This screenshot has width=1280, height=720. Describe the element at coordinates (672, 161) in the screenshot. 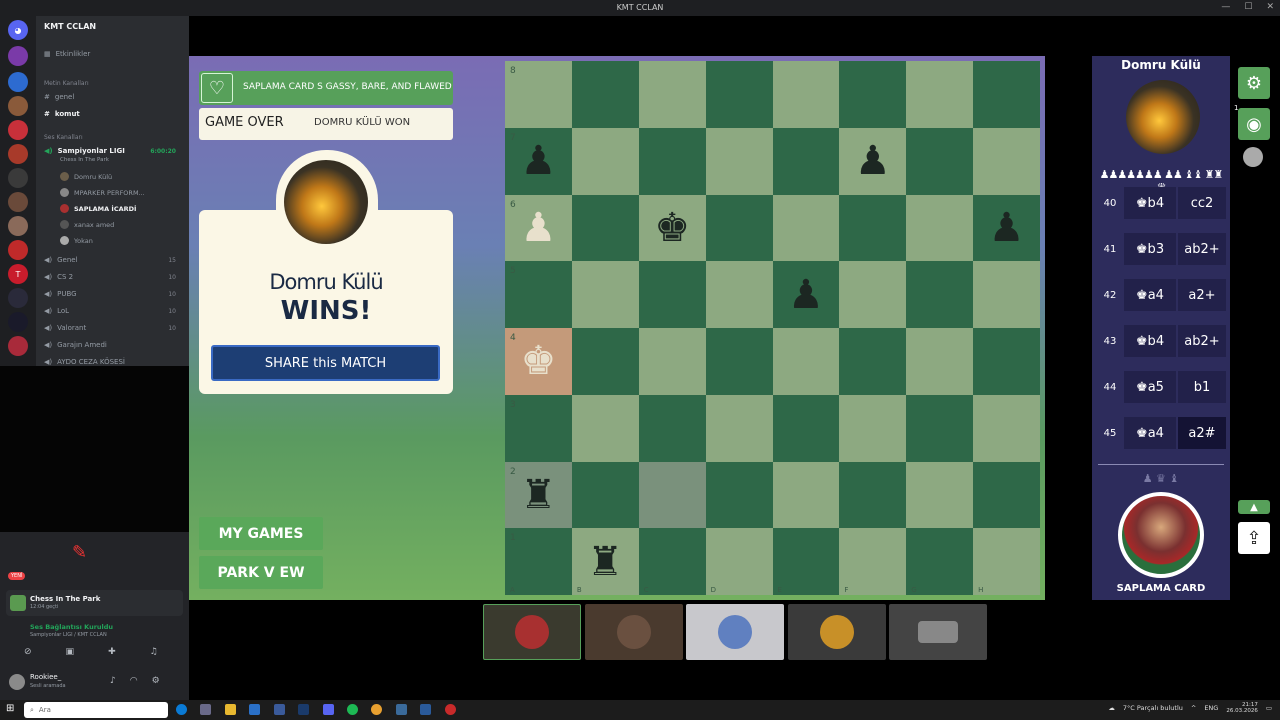

I see `square-c7` at that location.